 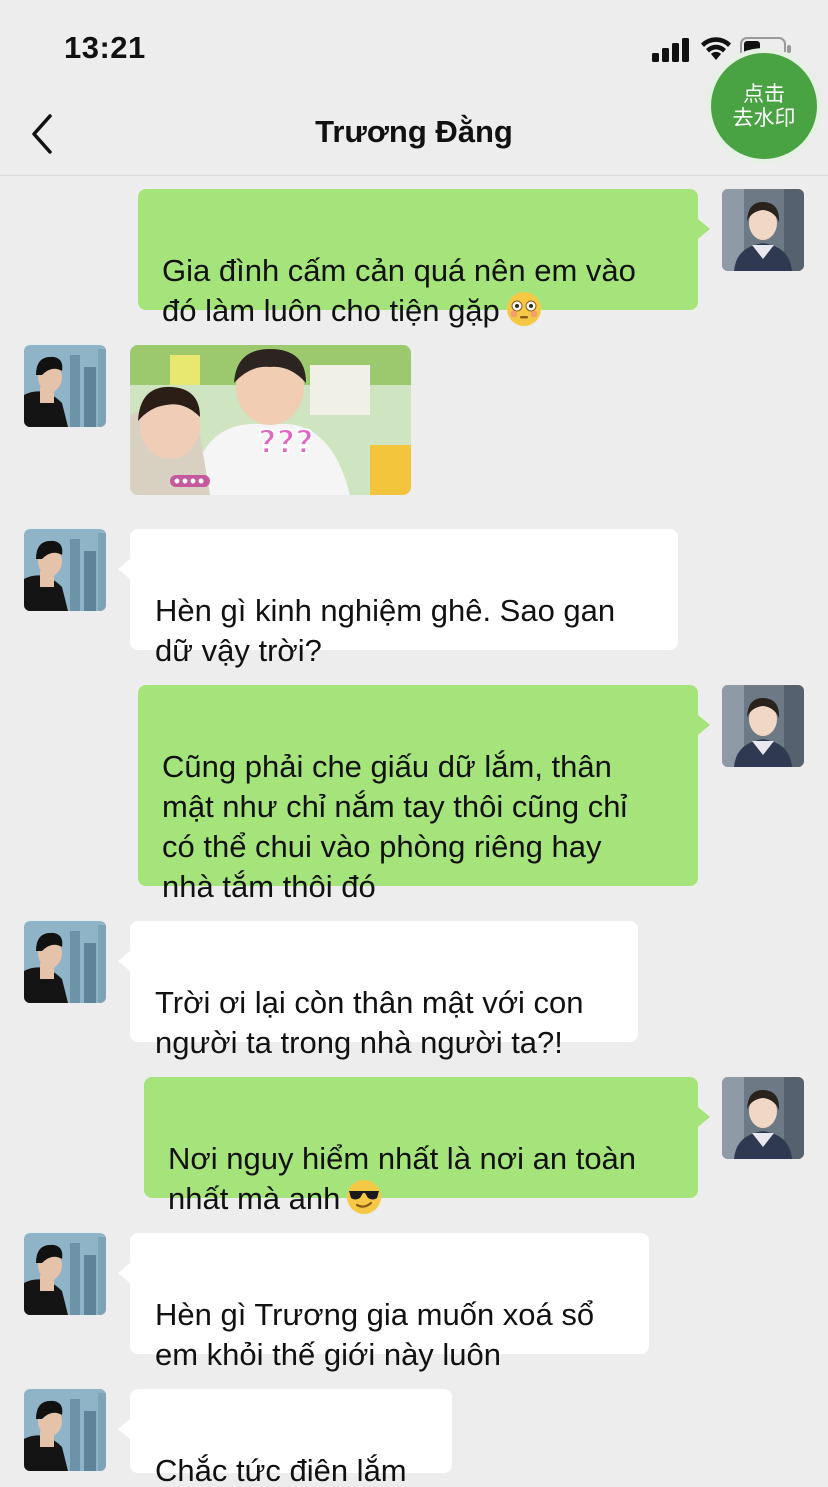 What do you see at coordinates (105, 47) in the screenshot?
I see `status-time: 13:21` at bounding box center [105, 47].